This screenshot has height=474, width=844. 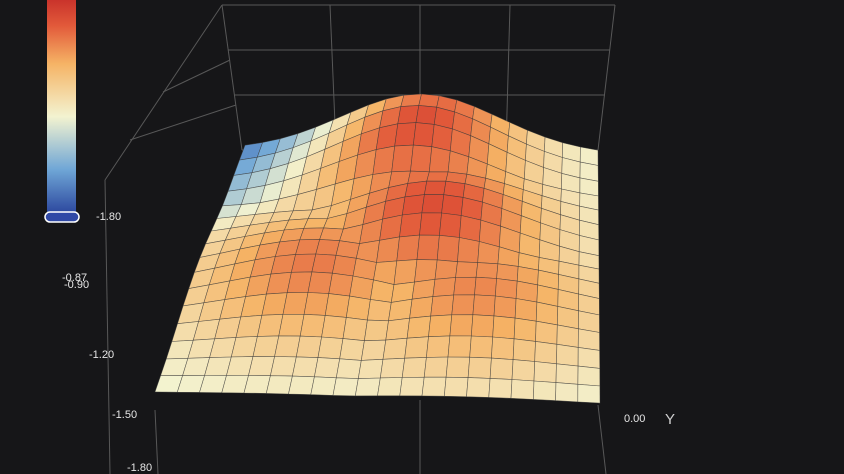 I want to click on colorbar-handle, so click(x=62, y=217).